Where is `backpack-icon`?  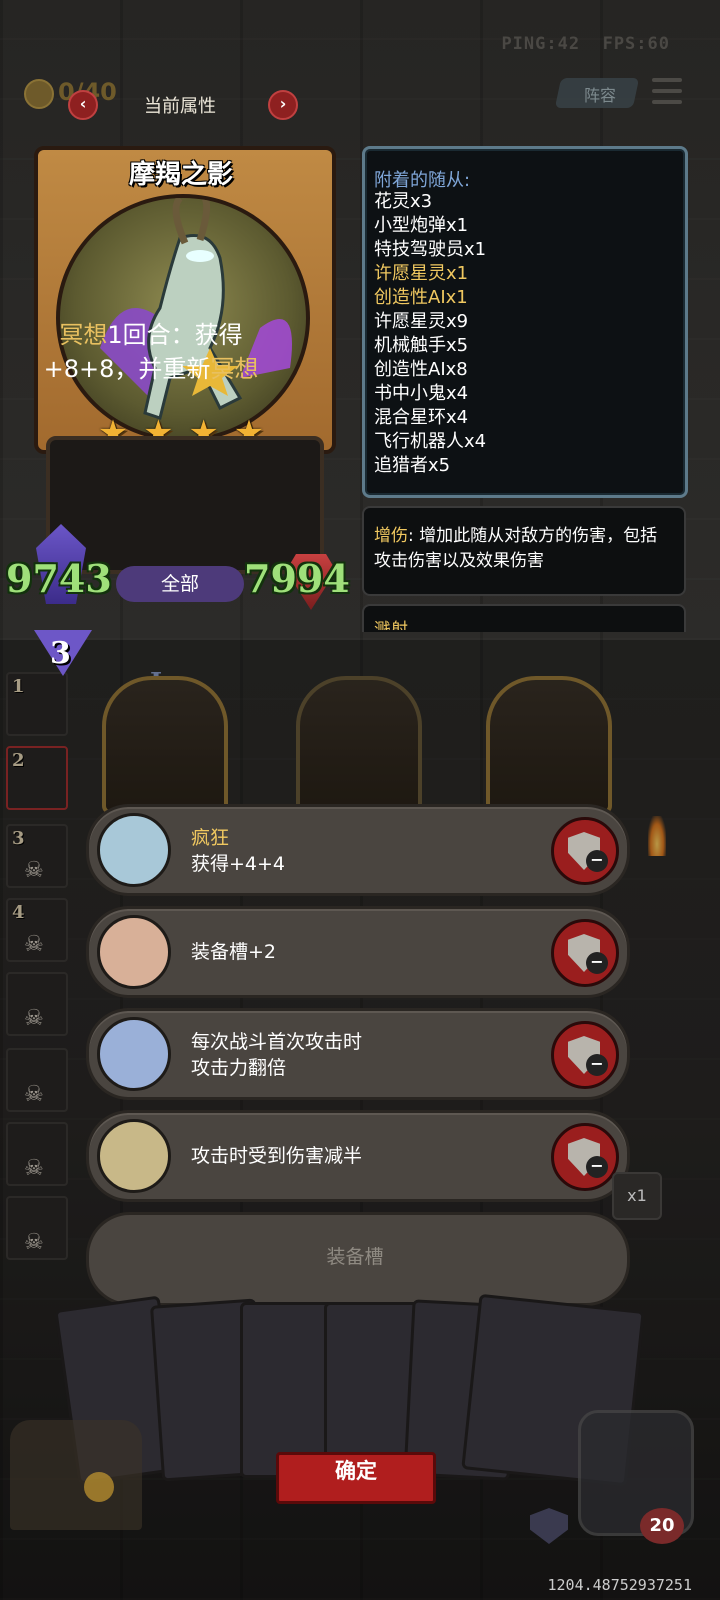 backpack-icon is located at coordinates (134, 952).